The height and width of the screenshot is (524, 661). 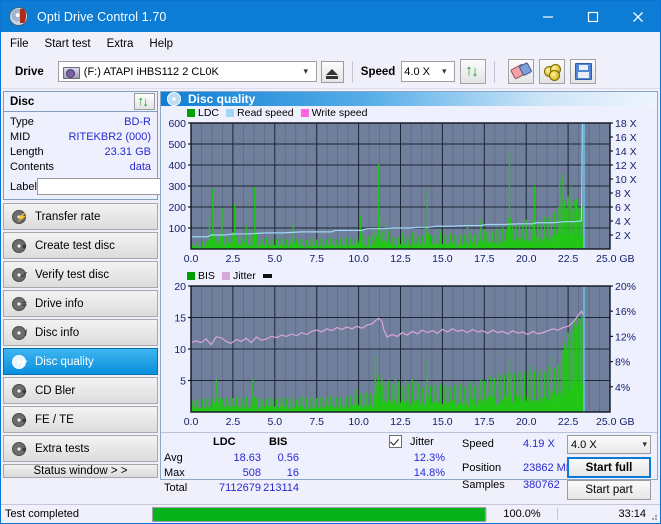 I want to click on sidebar-item-fe-te: ● FE / TE, so click(x=80, y=419).